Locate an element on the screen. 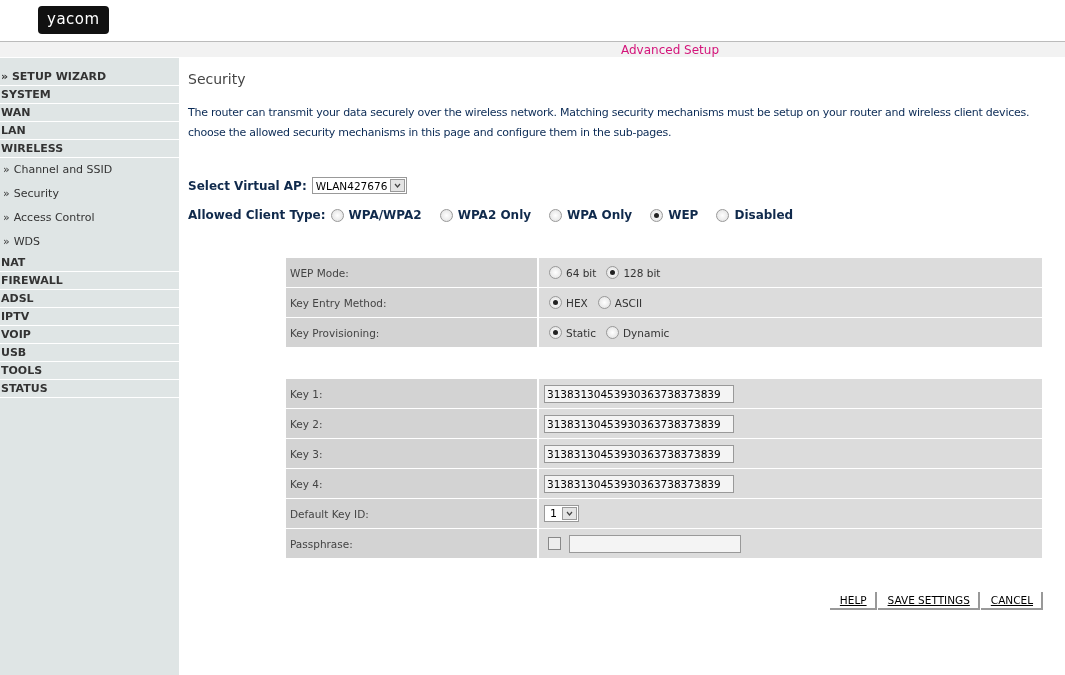  radio-label: WEP is located at coordinates (683, 215).